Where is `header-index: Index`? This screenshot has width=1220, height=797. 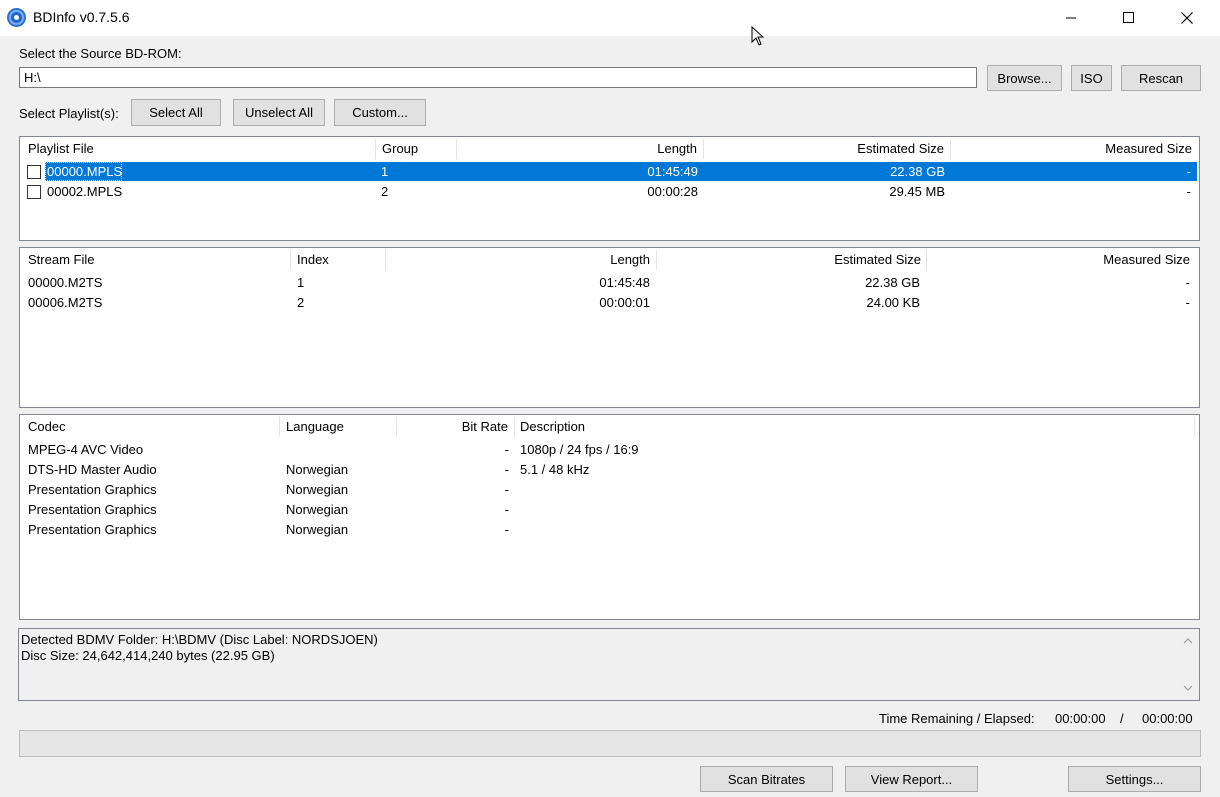 header-index: Index is located at coordinates (338, 260).